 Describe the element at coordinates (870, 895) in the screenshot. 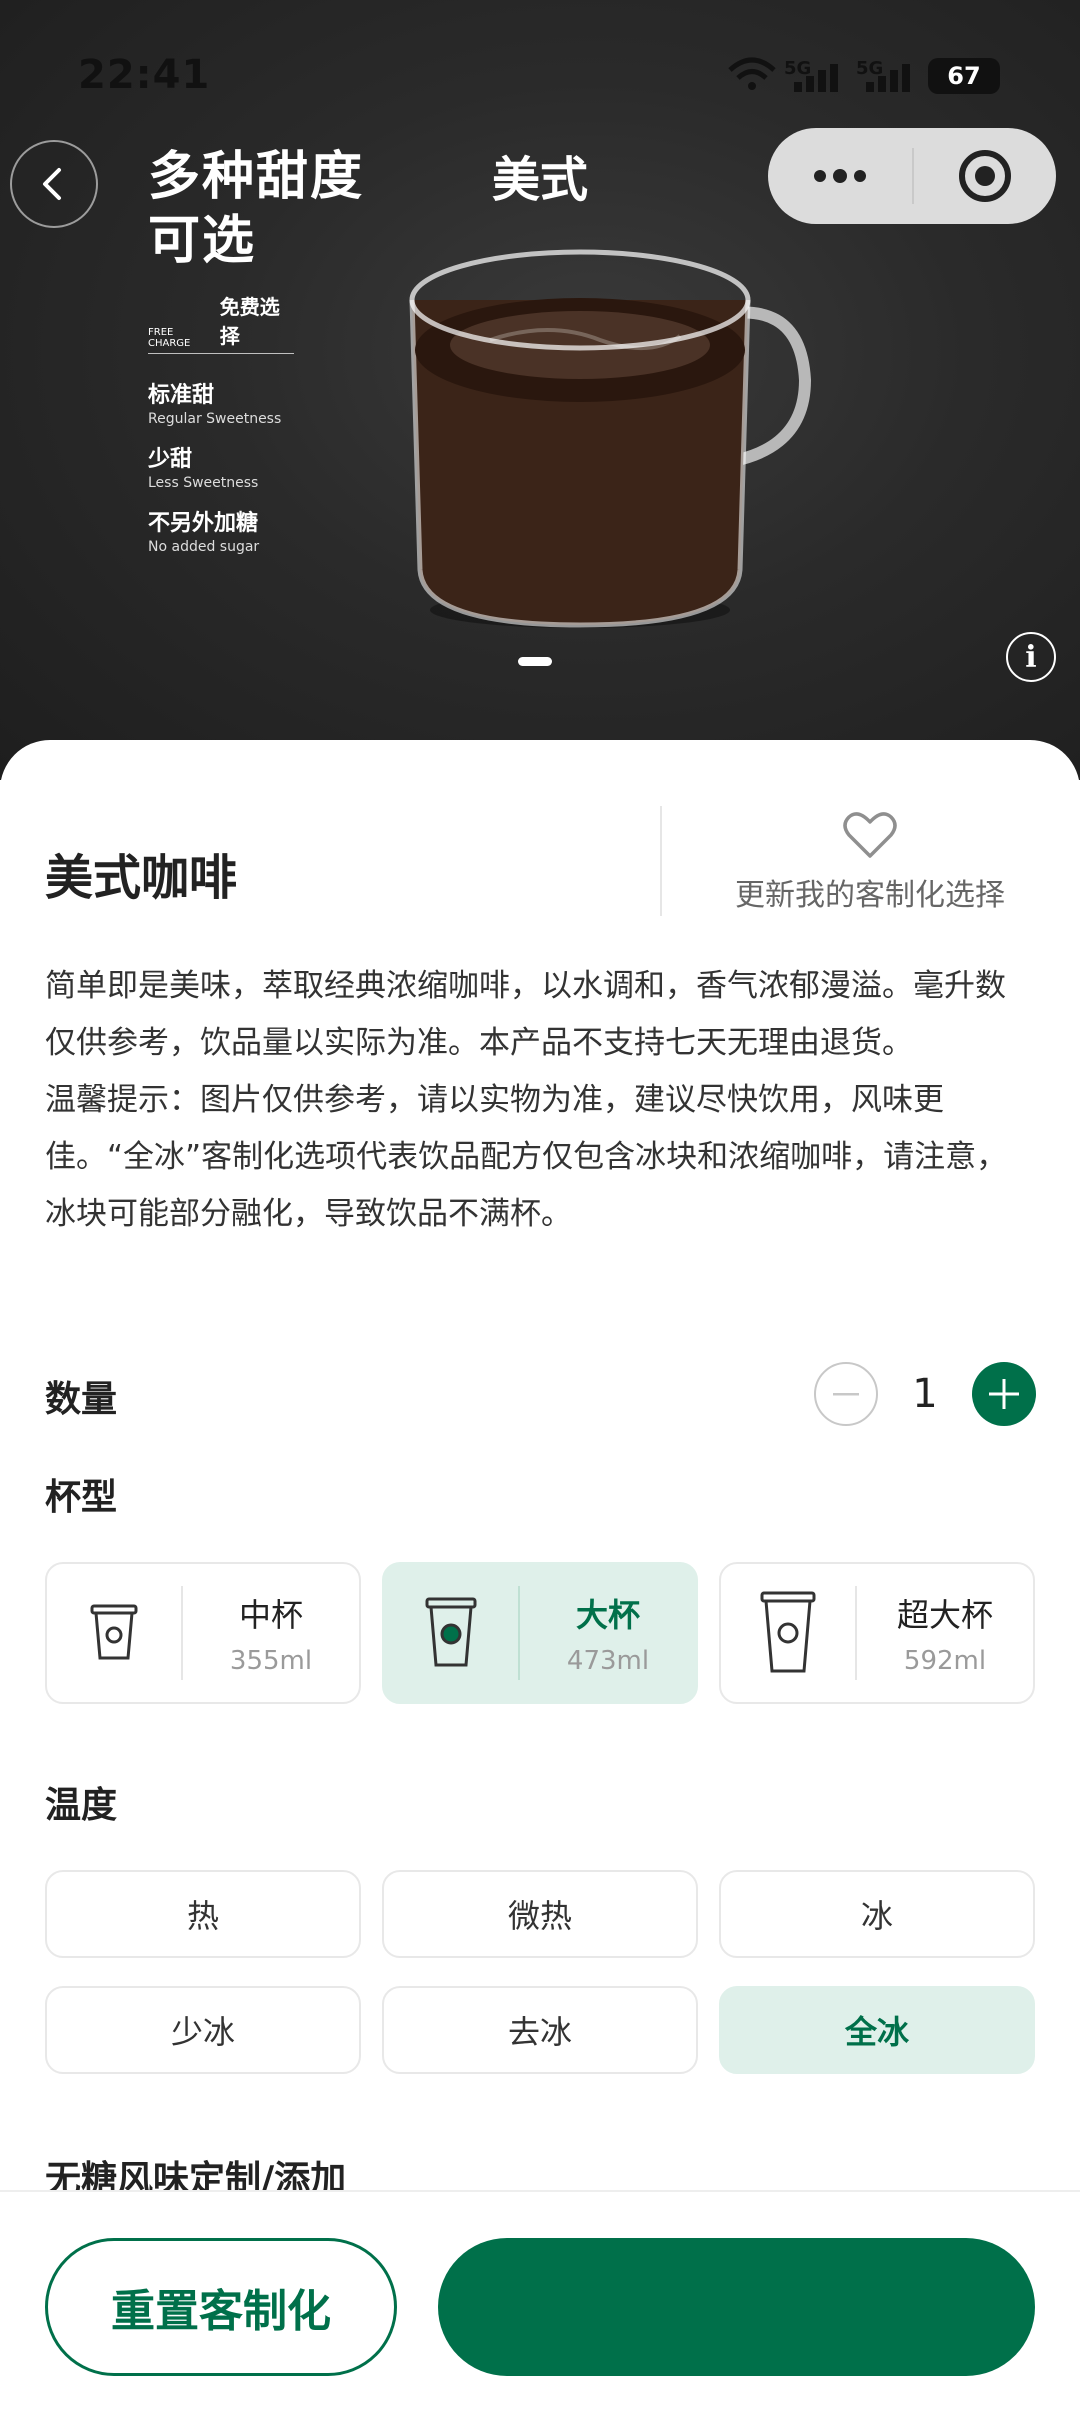

I see `favorite-label: 更新我的客制化选择` at that location.